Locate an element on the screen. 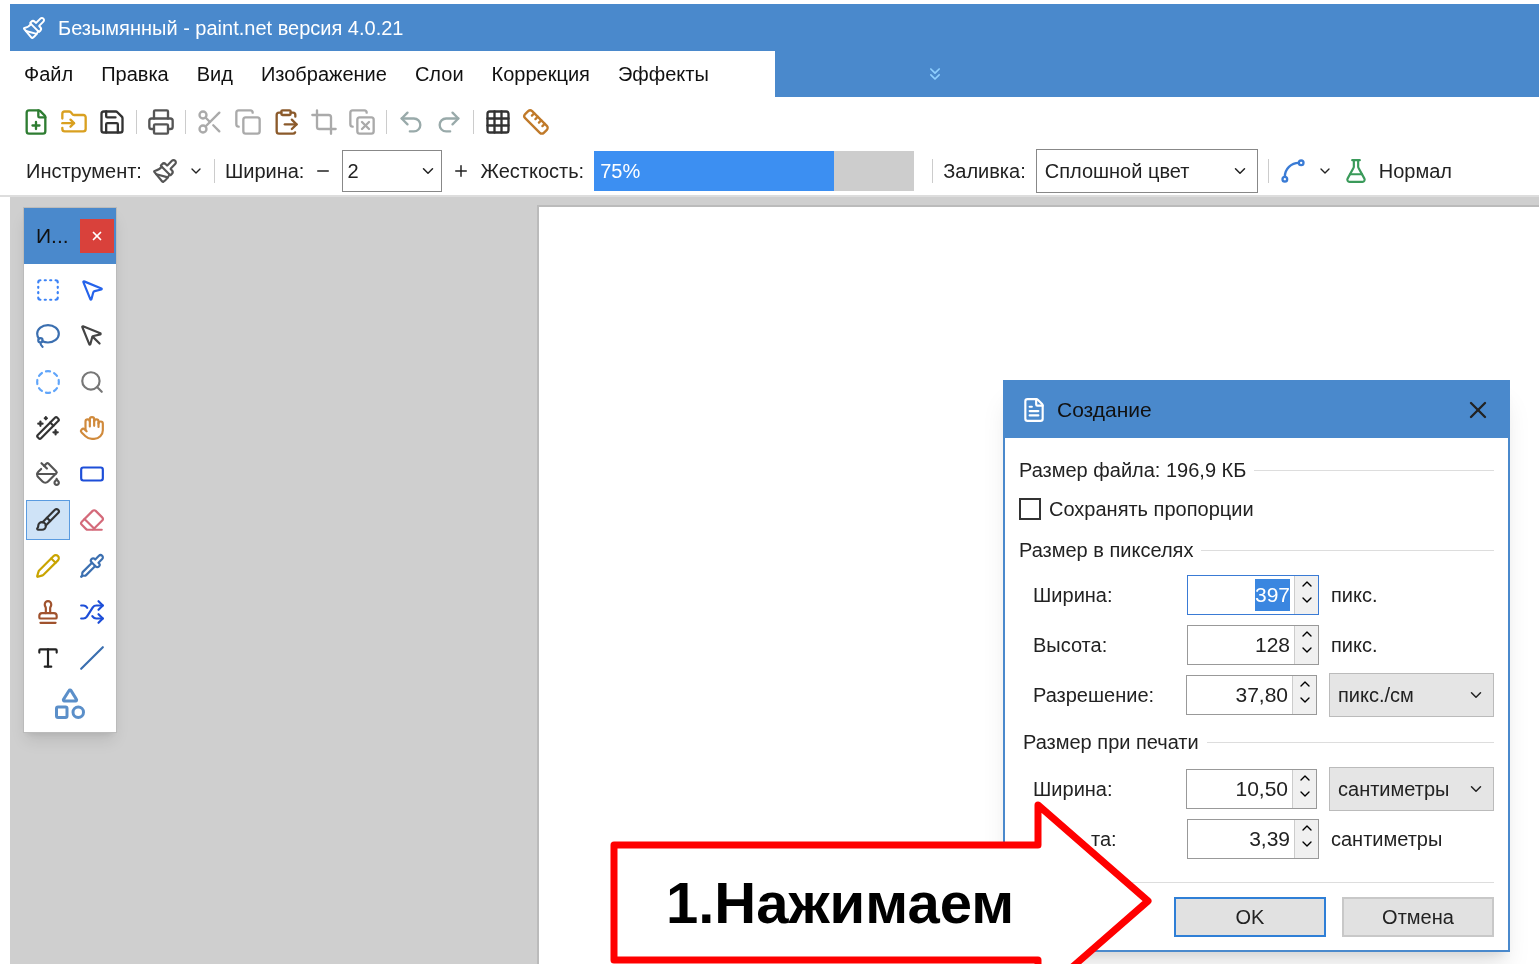  pipette-icon is located at coordinates (92, 566).